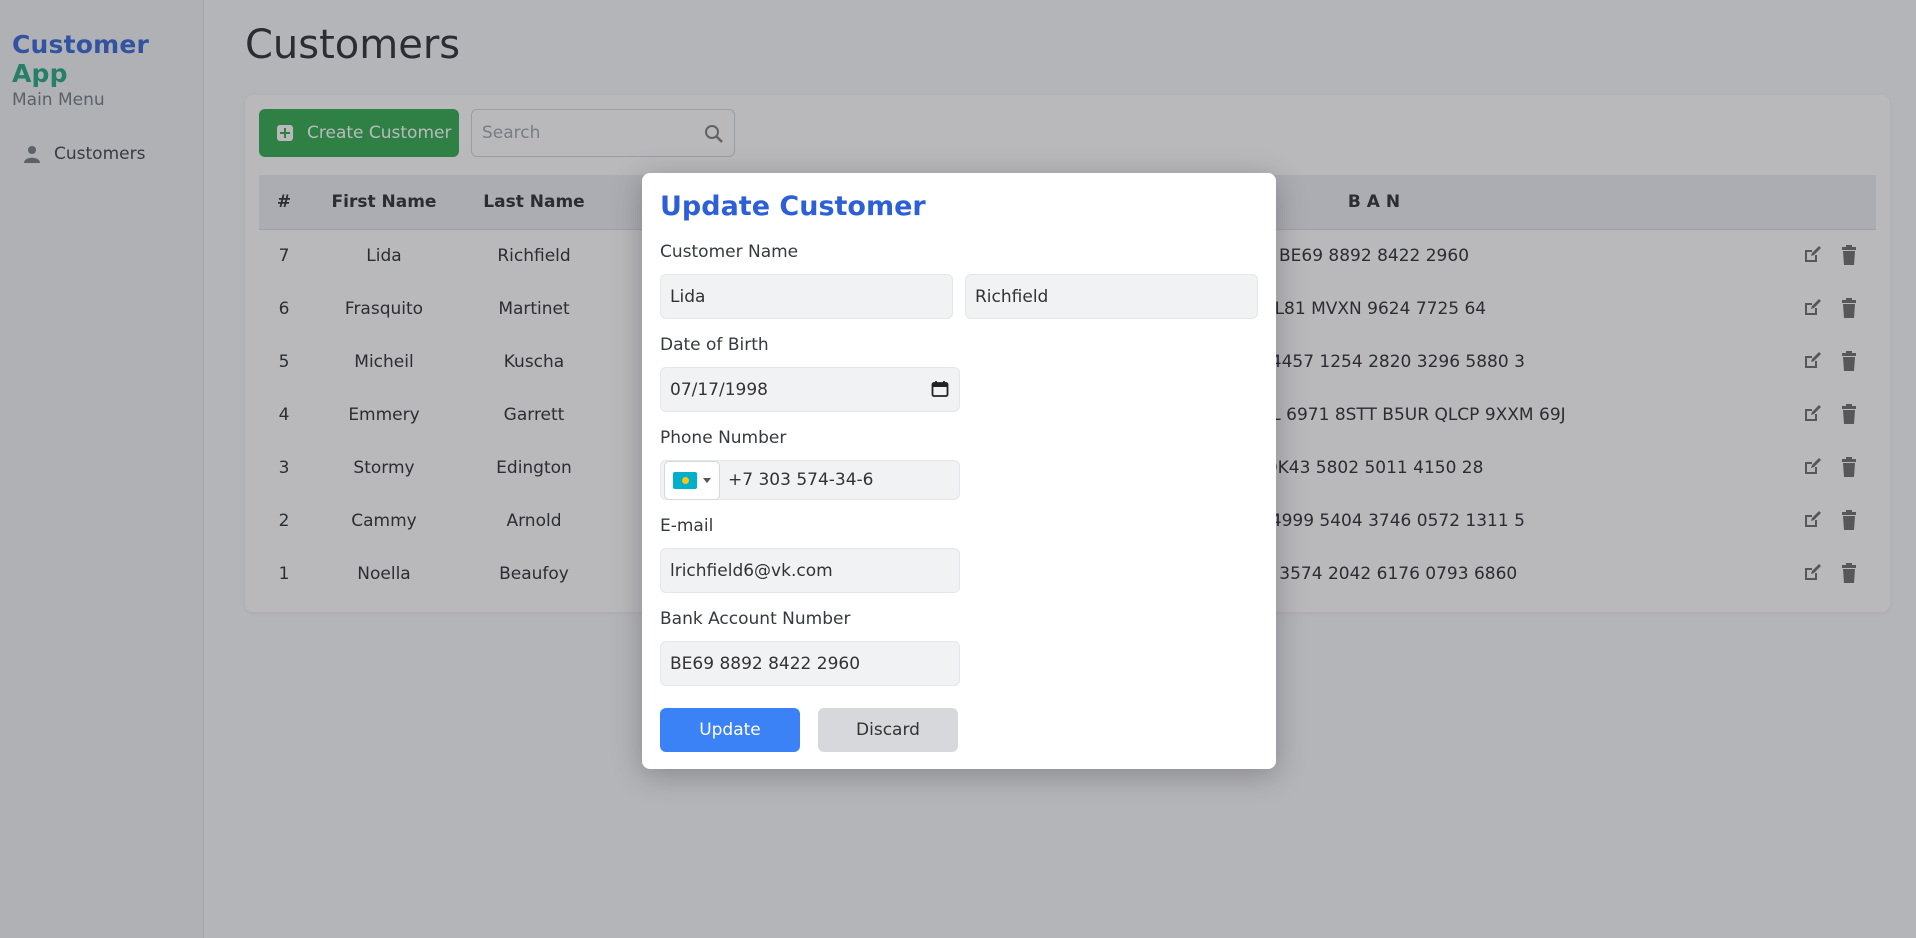  What do you see at coordinates (755, 619) in the screenshot?
I see `ban-label: Bank Account Number` at bounding box center [755, 619].